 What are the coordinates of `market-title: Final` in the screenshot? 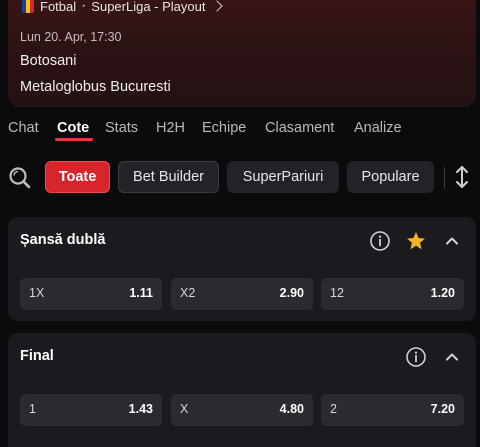 It's located at (37, 356).